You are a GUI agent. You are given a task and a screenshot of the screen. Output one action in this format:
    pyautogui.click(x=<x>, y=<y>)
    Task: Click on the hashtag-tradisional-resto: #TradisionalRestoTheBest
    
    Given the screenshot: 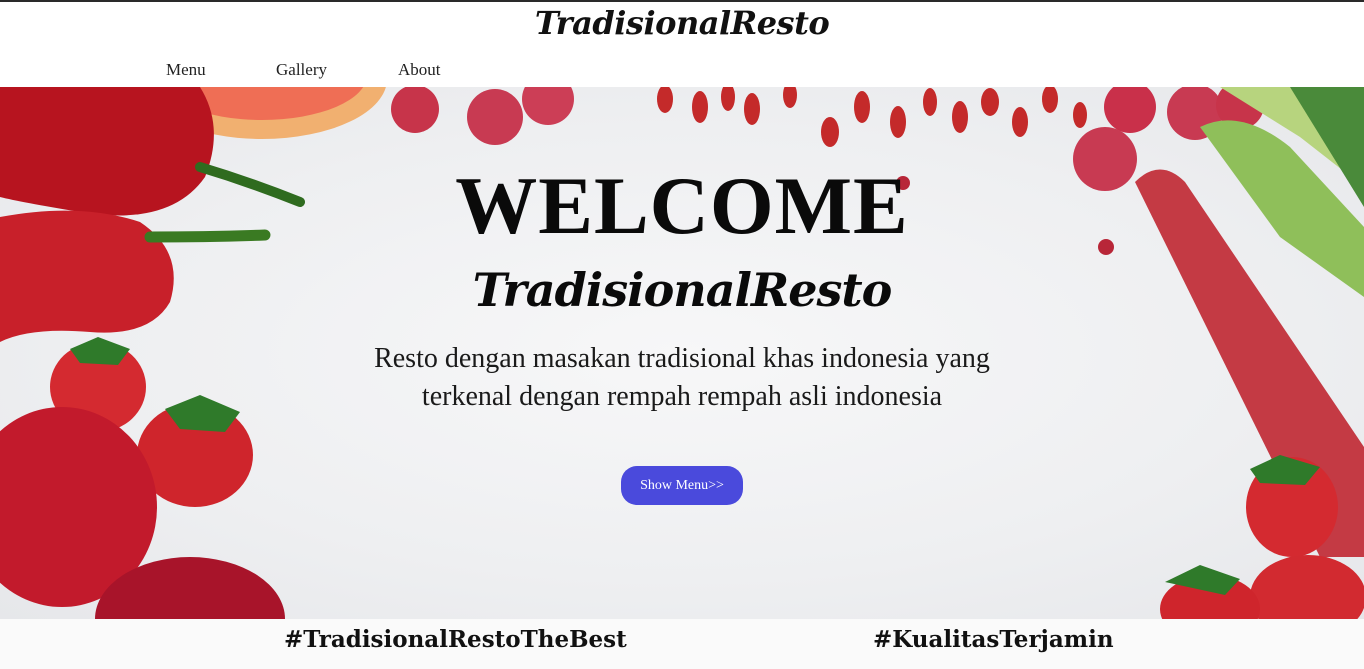 What is the action you would take?
    pyautogui.click(x=455, y=639)
    